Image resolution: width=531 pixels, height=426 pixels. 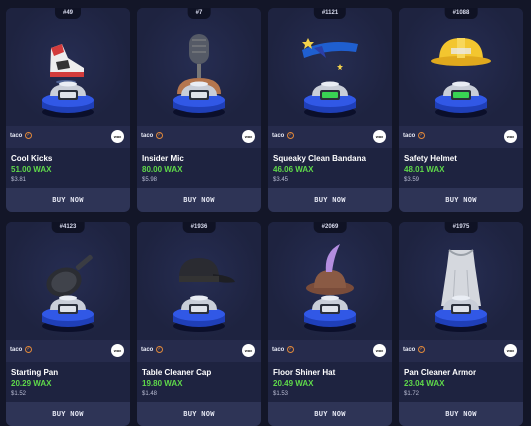 I want to click on item-name: Squeaky Clean Bandana, so click(x=319, y=158).